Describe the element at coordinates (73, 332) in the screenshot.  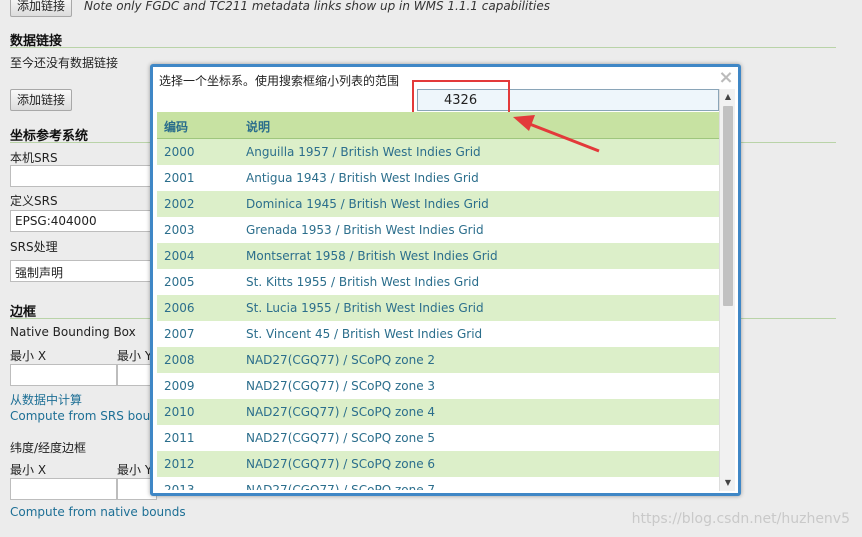
I see `native-bbox-label: Native Bounding Box` at that location.